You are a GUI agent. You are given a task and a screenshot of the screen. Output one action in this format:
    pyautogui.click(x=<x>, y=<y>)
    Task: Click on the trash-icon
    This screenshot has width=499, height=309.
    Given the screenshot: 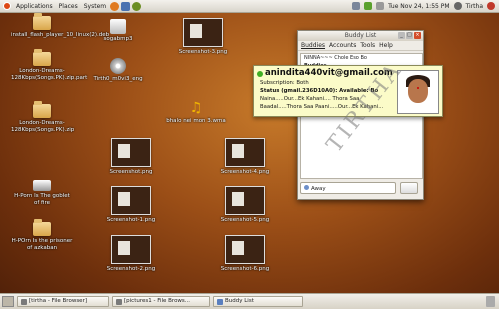 What is the action you would take?
    pyautogui.click(x=490, y=301)
    